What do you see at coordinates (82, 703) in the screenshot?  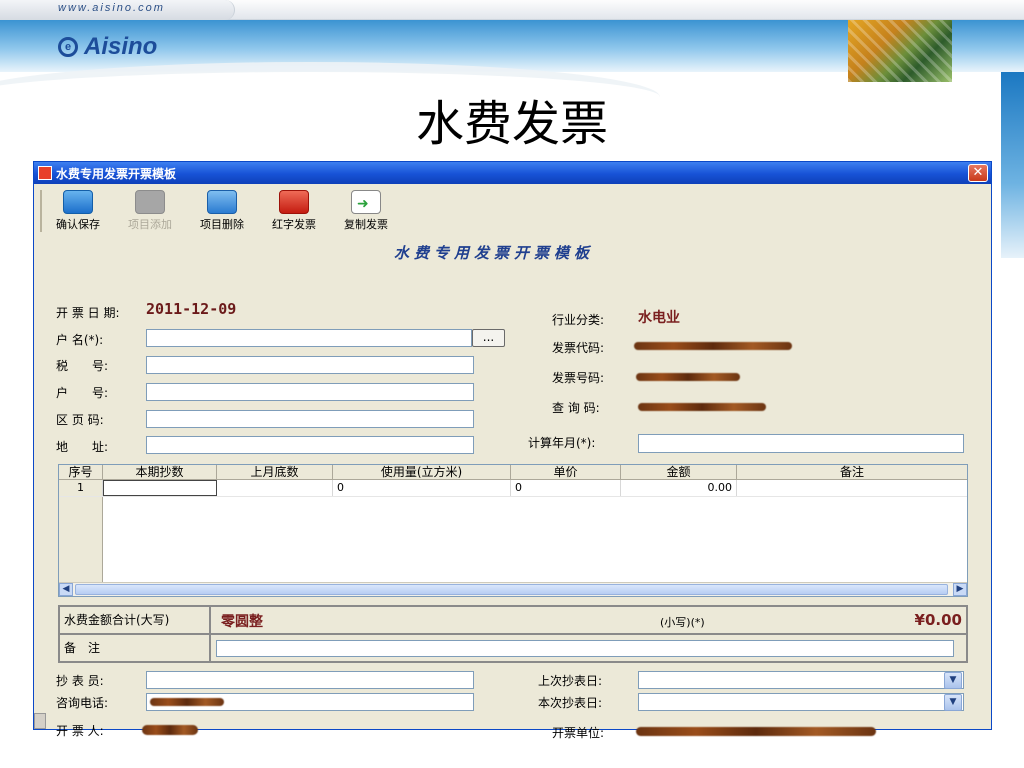 I see `hotline-label: 咨询电话:` at bounding box center [82, 703].